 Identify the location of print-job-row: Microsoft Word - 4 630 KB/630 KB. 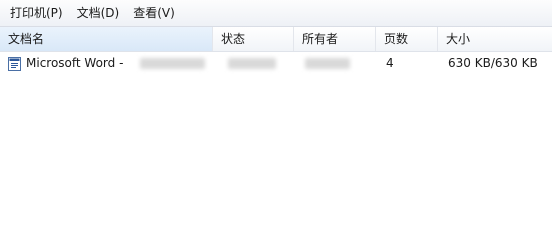
(276, 63).